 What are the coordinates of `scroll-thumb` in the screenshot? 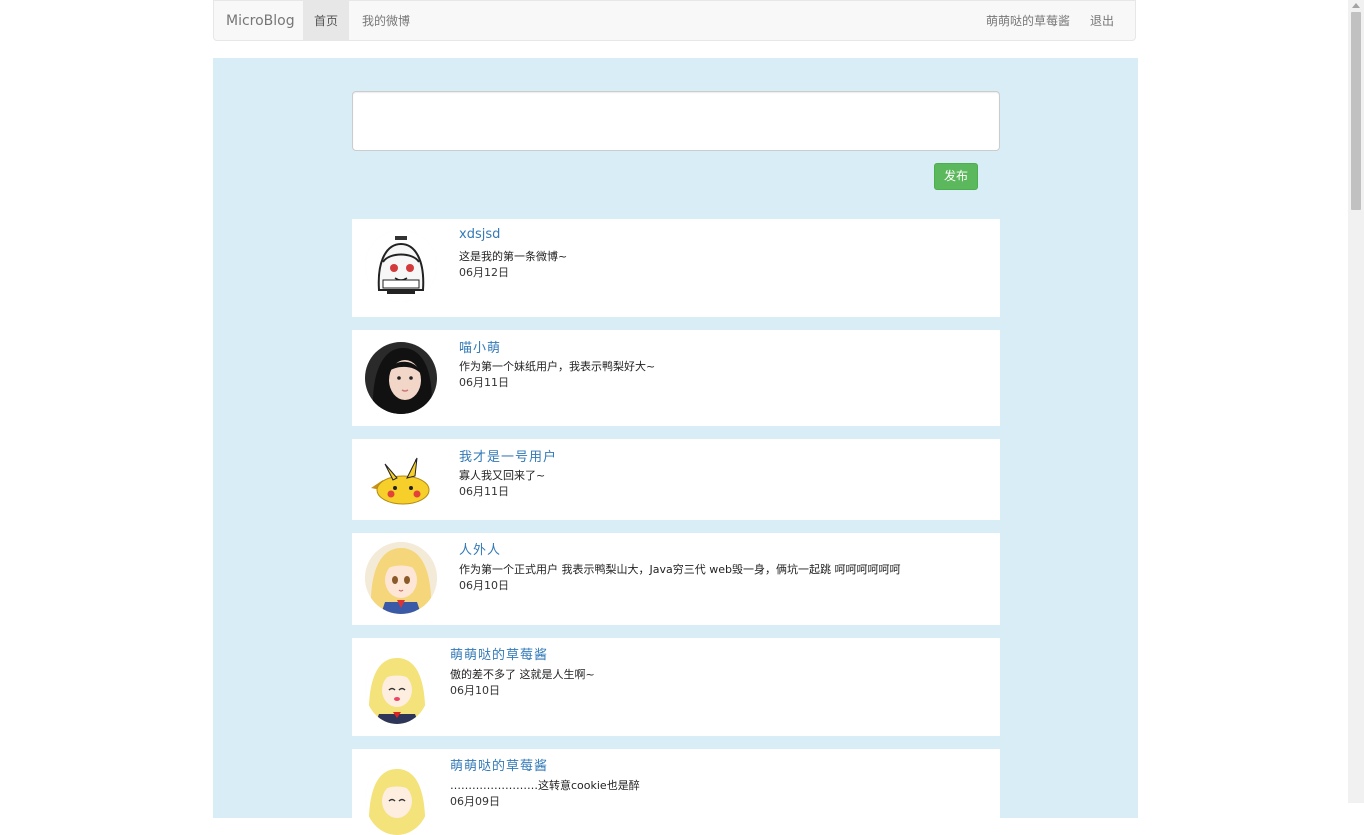 It's located at (1356, 111).